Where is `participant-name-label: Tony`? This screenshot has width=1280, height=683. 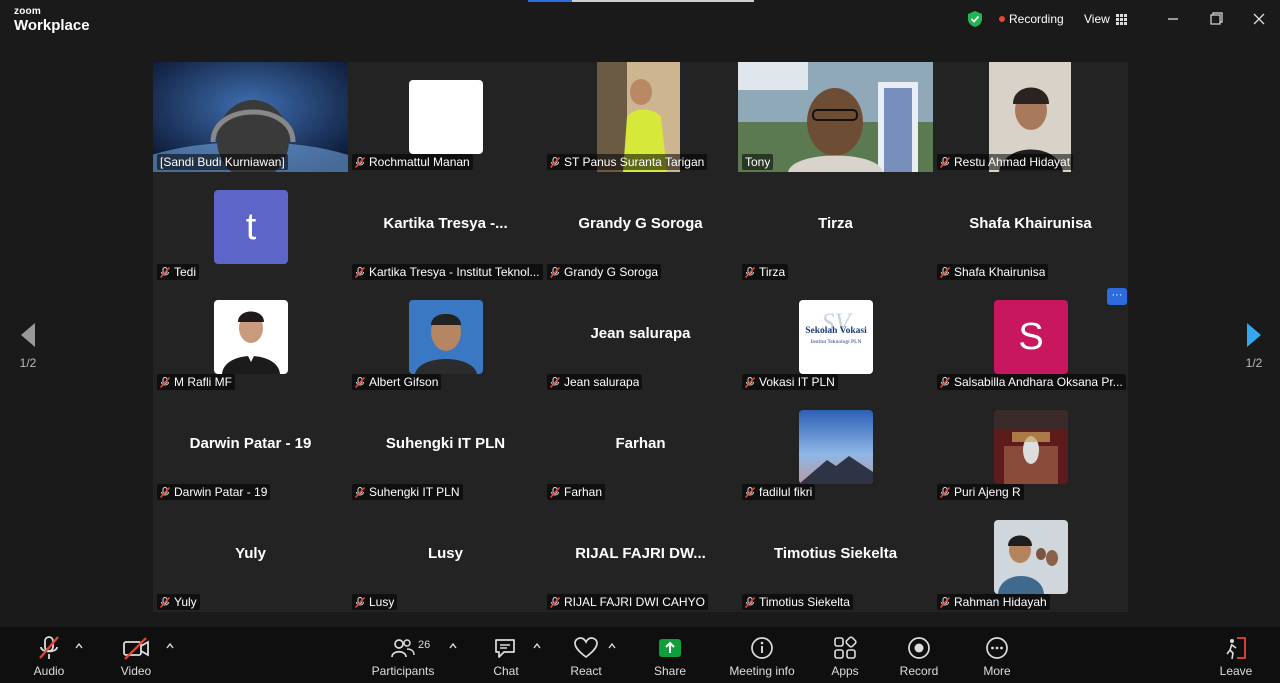
participant-name-label: Tony is located at coordinates (758, 162).